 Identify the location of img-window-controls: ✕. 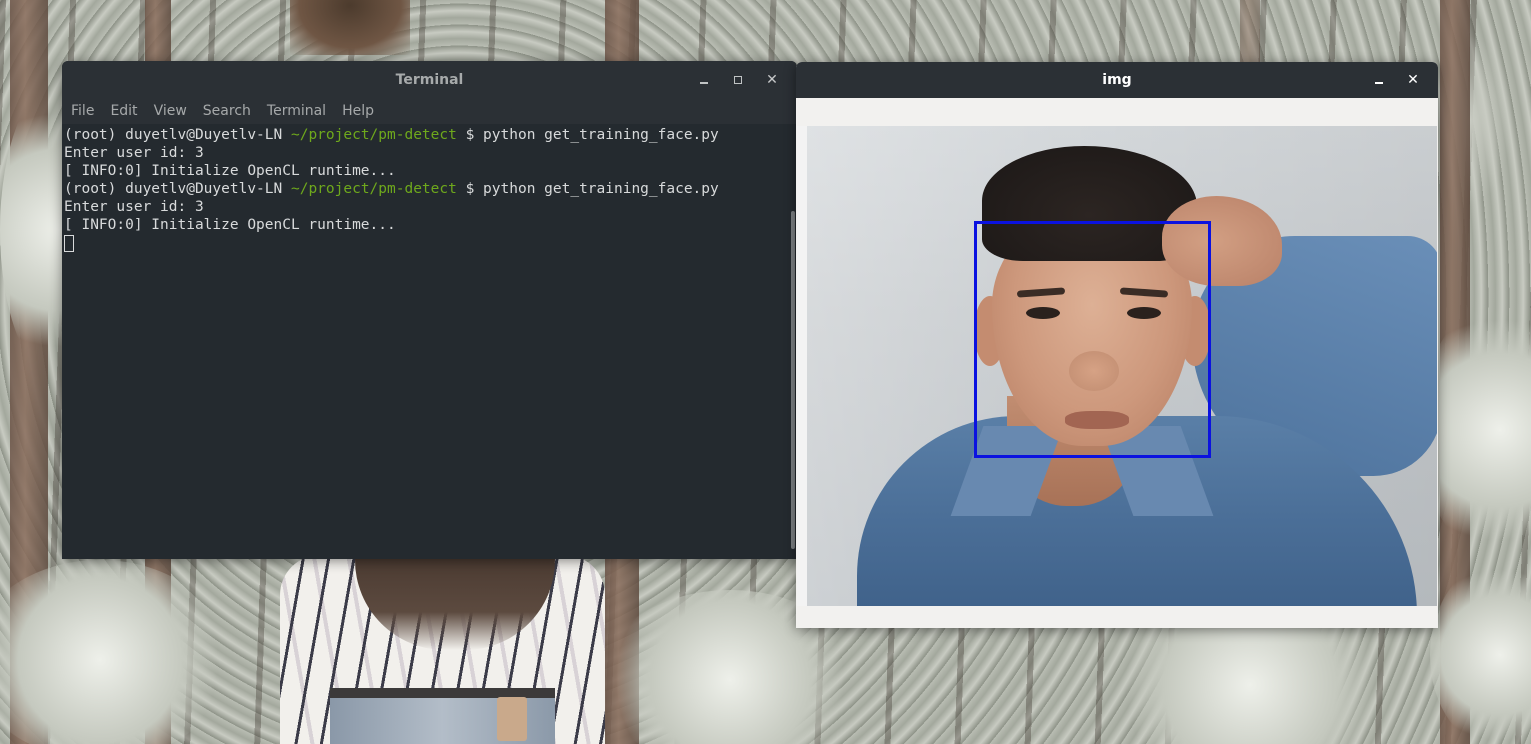
(1396, 80).